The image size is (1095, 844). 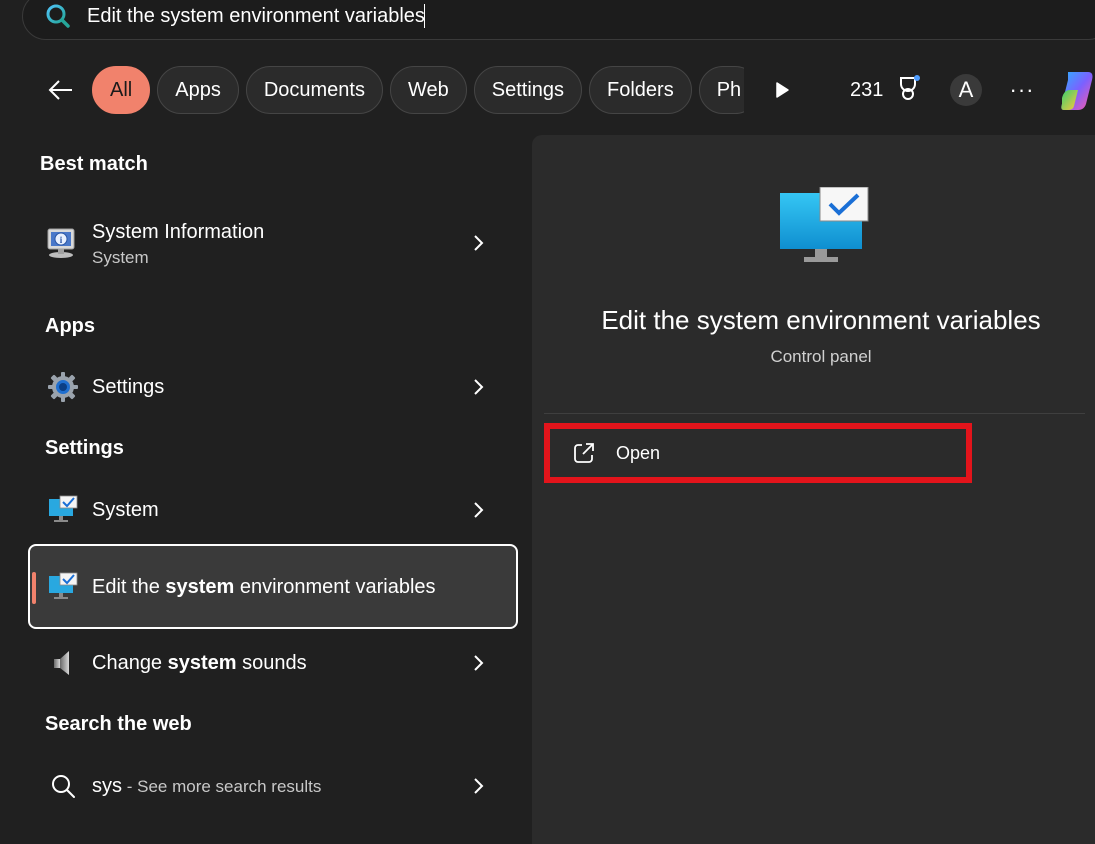 I want to click on result-edit-environment-variables: Edit the system environment variables, so click(x=273, y=586).